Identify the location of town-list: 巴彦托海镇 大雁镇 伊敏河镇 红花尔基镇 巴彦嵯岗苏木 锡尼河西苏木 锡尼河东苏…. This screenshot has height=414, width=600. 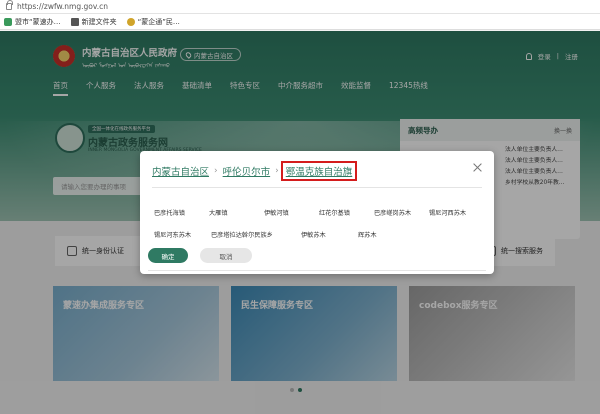
(319, 223).